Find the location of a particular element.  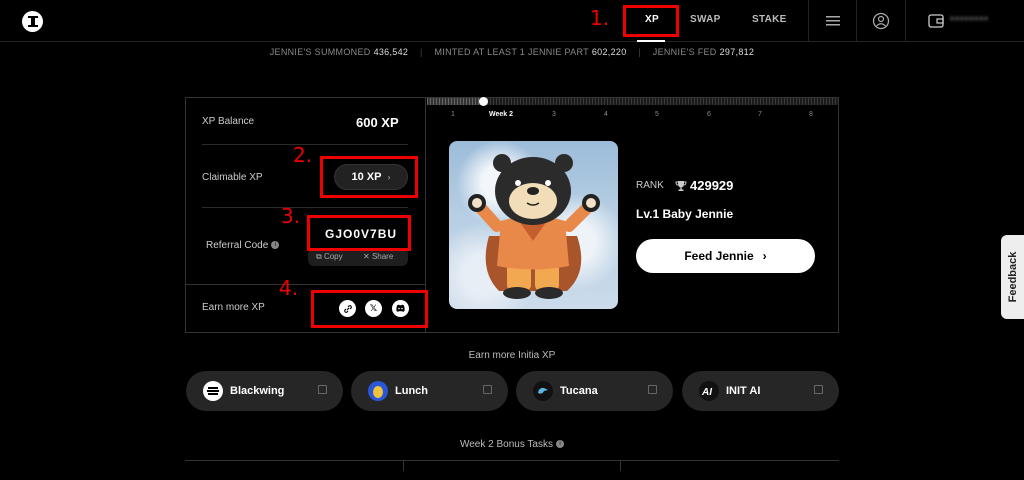

x-logo-icon: ✕ is located at coordinates (366, 256).